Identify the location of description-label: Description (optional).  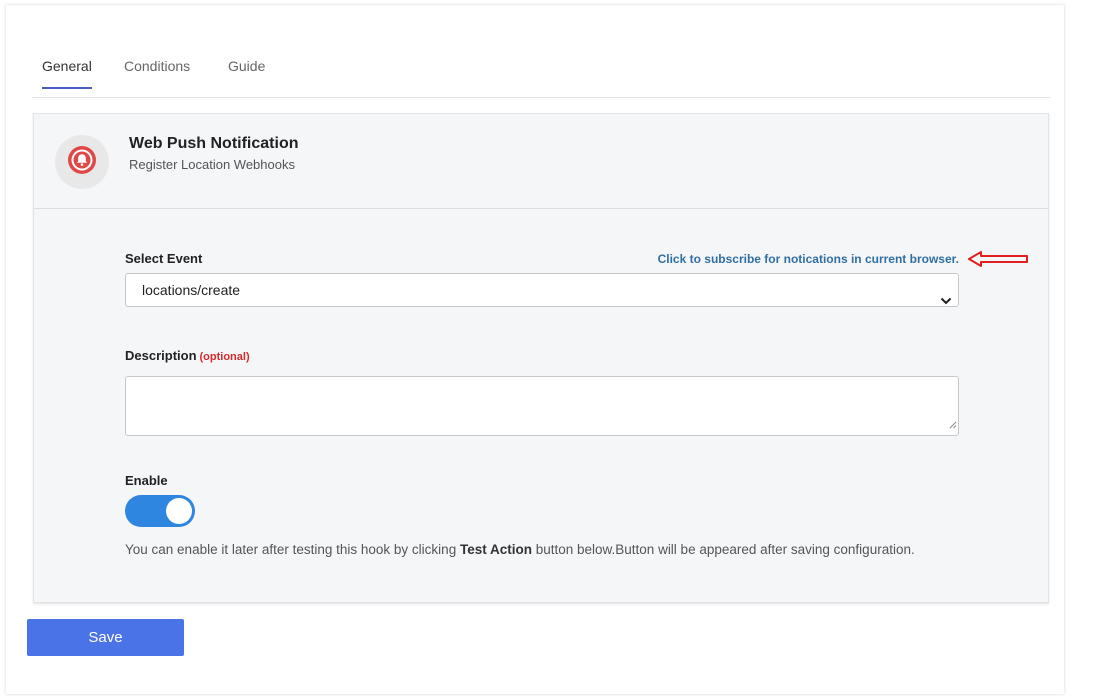
(187, 355).